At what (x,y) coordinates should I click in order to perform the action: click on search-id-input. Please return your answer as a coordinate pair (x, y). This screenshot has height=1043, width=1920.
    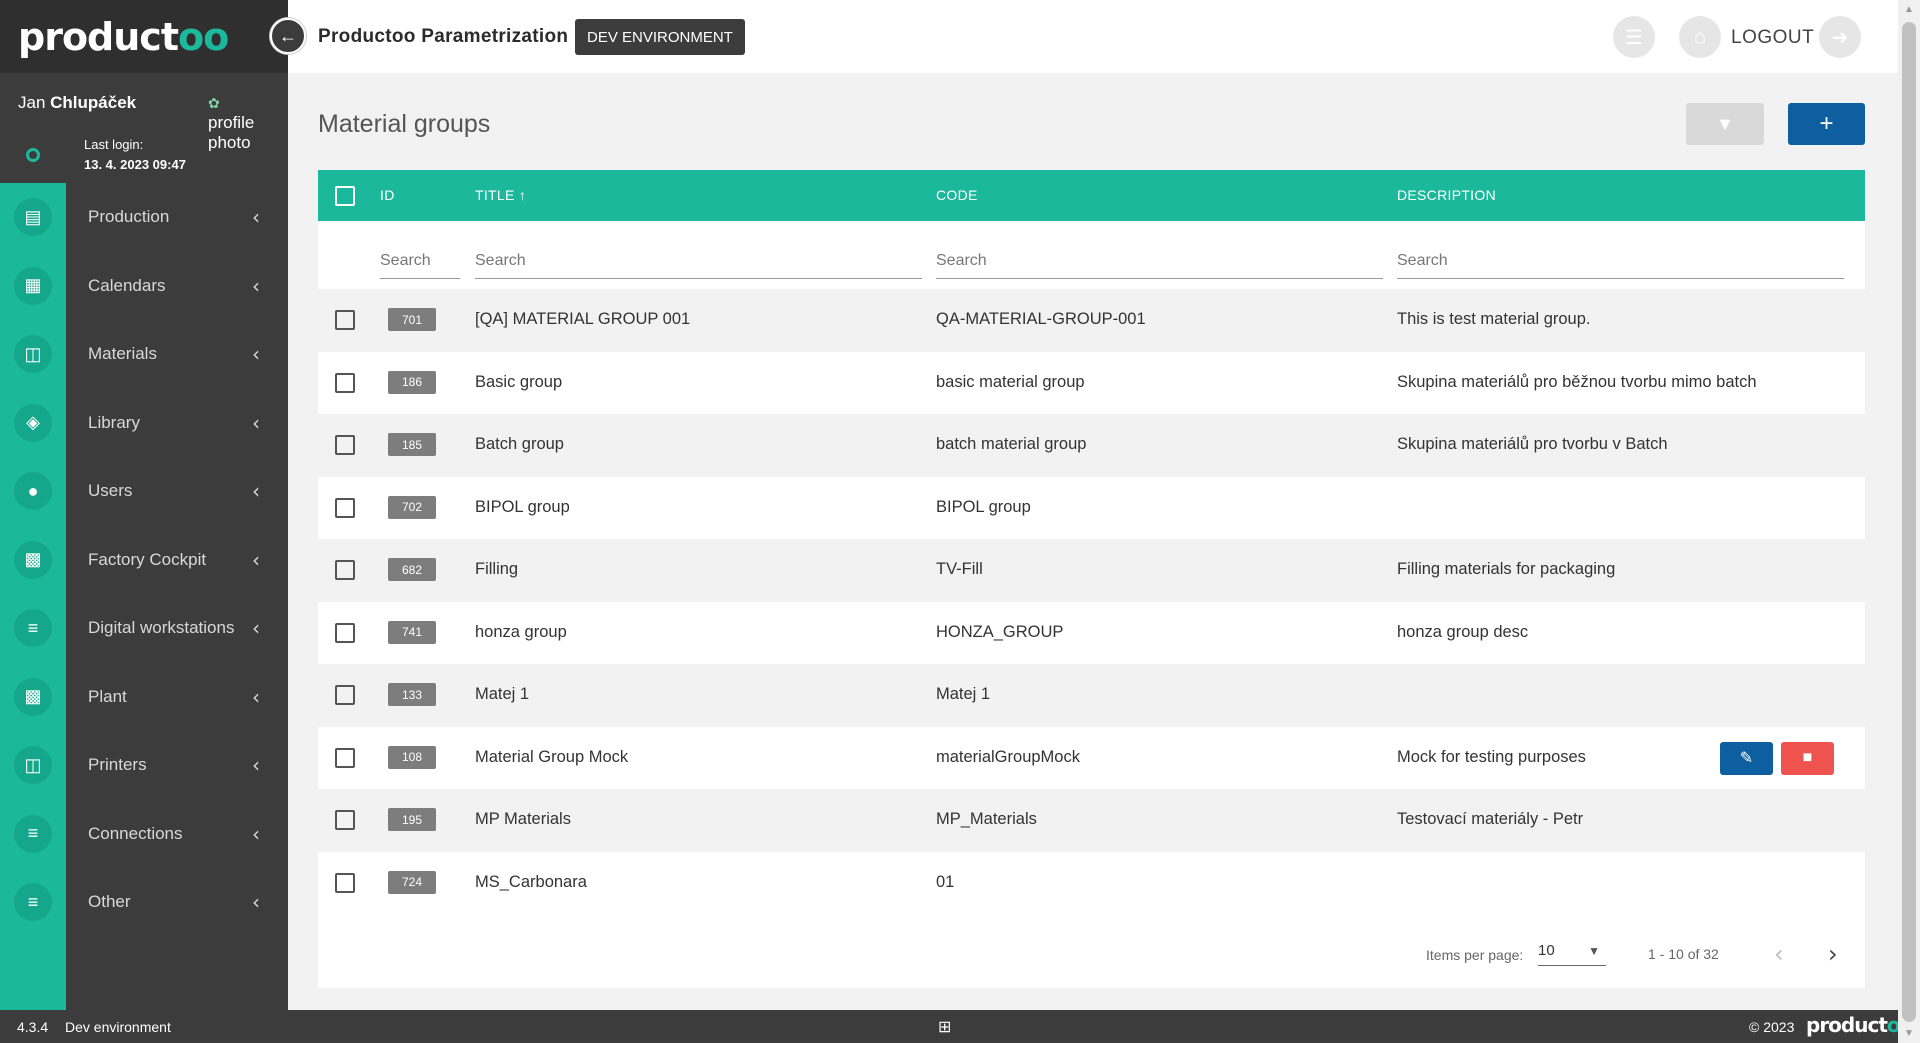
    Looking at the image, I should click on (420, 261).